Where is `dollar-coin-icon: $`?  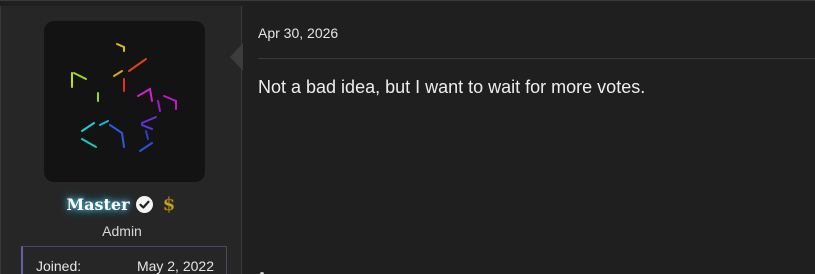 dollar-coin-icon: $ is located at coordinates (169, 204).